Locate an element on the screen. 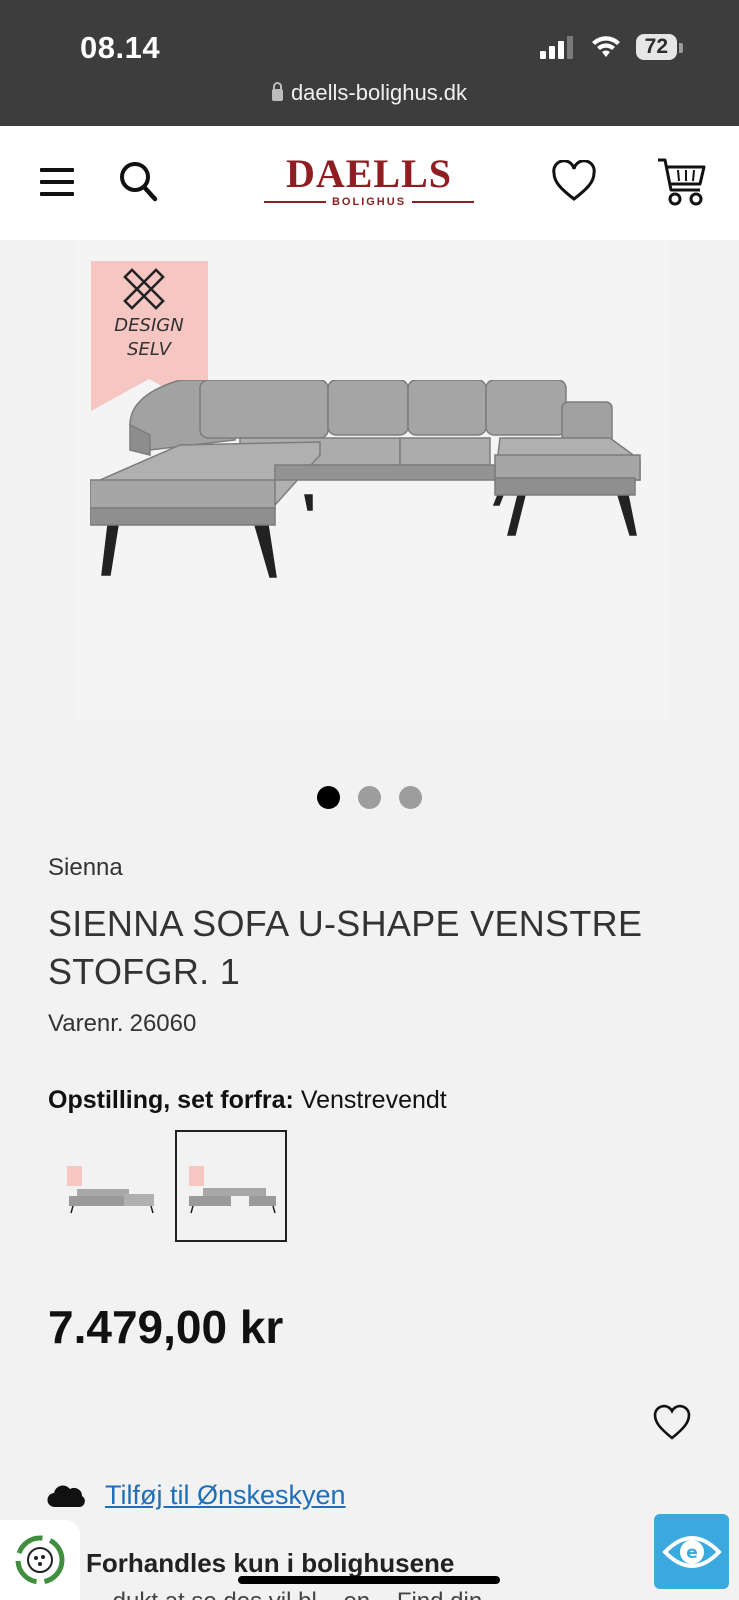 This screenshot has height=1600, width=739. variant-thumbnail-hoejrevendt is located at coordinates (109, 1186).